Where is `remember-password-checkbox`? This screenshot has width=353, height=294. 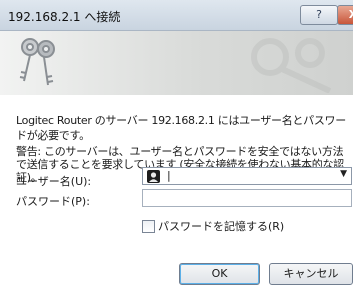 remember-password-checkbox is located at coordinates (148, 226).